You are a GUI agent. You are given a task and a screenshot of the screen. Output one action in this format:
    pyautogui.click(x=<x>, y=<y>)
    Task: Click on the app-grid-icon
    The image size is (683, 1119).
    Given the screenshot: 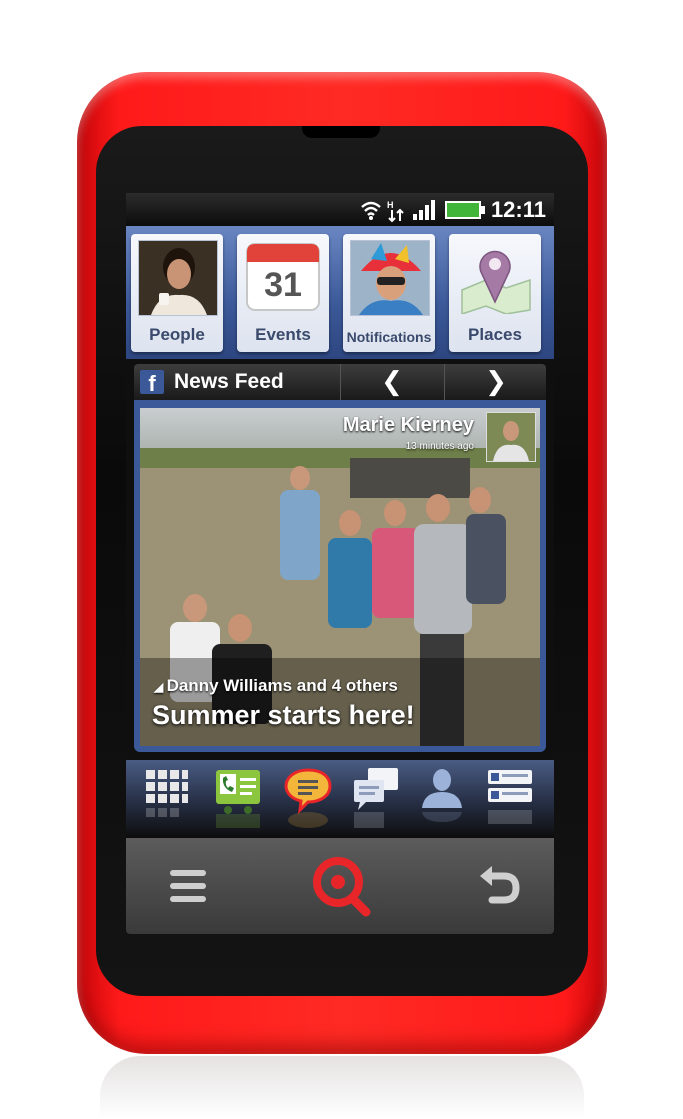 What is the action you would take?
    pyautogui.click(x=166, y=799)
    